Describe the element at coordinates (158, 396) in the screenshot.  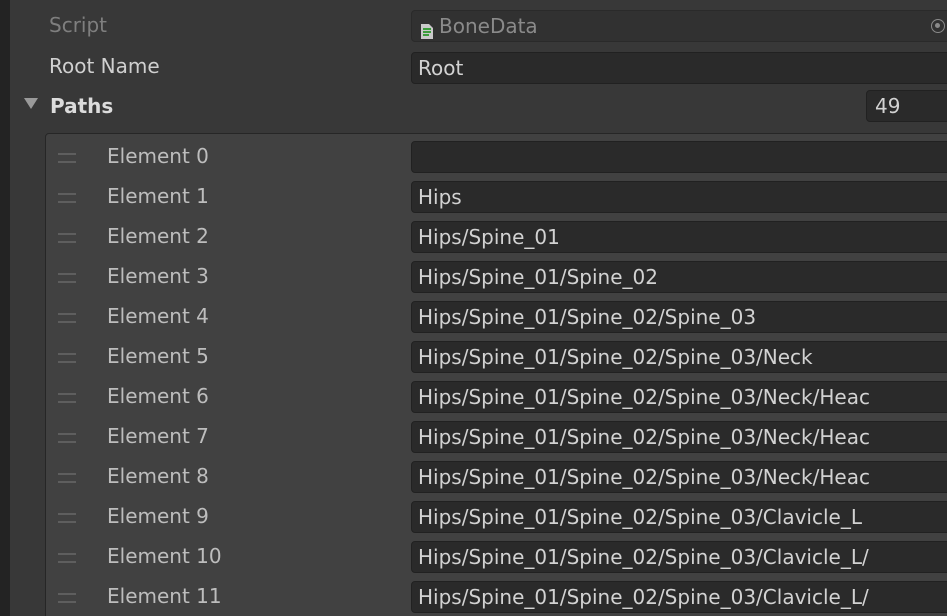
I see `element-label: Element 6` at that location.